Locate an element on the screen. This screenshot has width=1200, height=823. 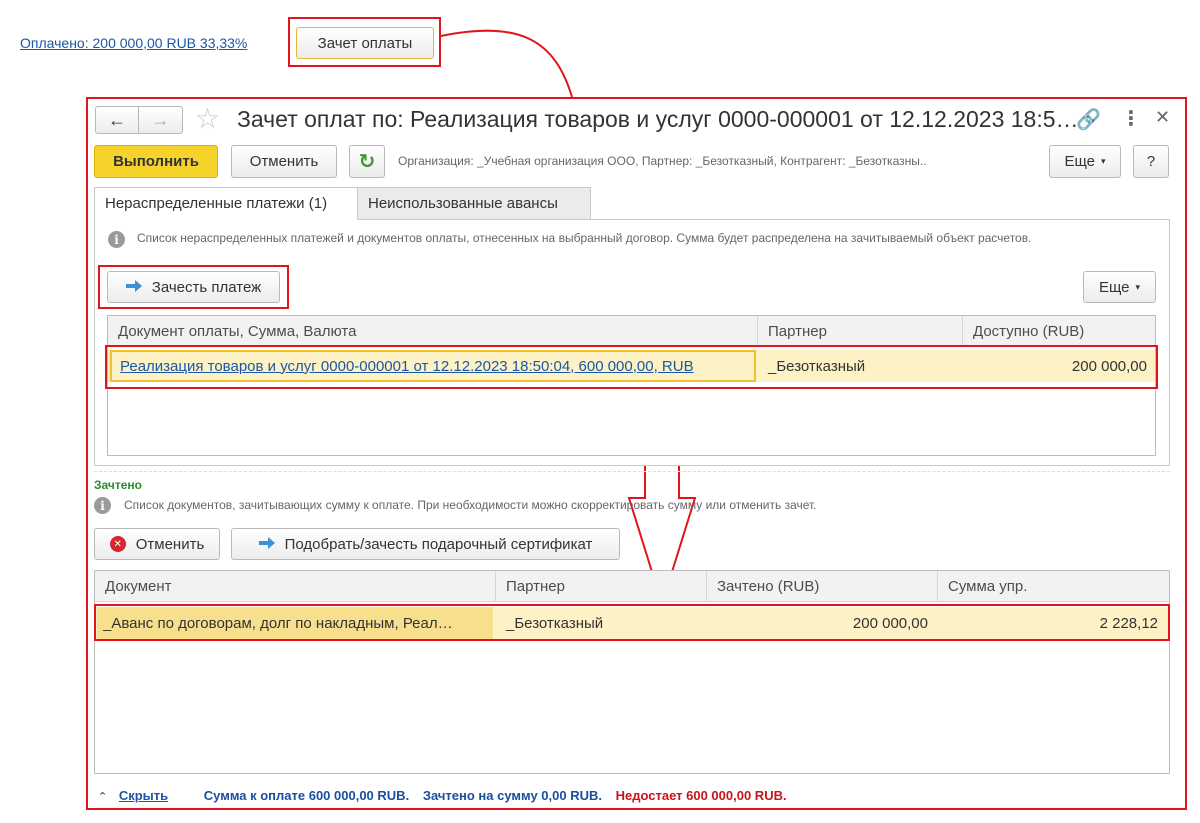
sum-mgmt-cell: 2 228,12 is located at coordinates (1128, 623).